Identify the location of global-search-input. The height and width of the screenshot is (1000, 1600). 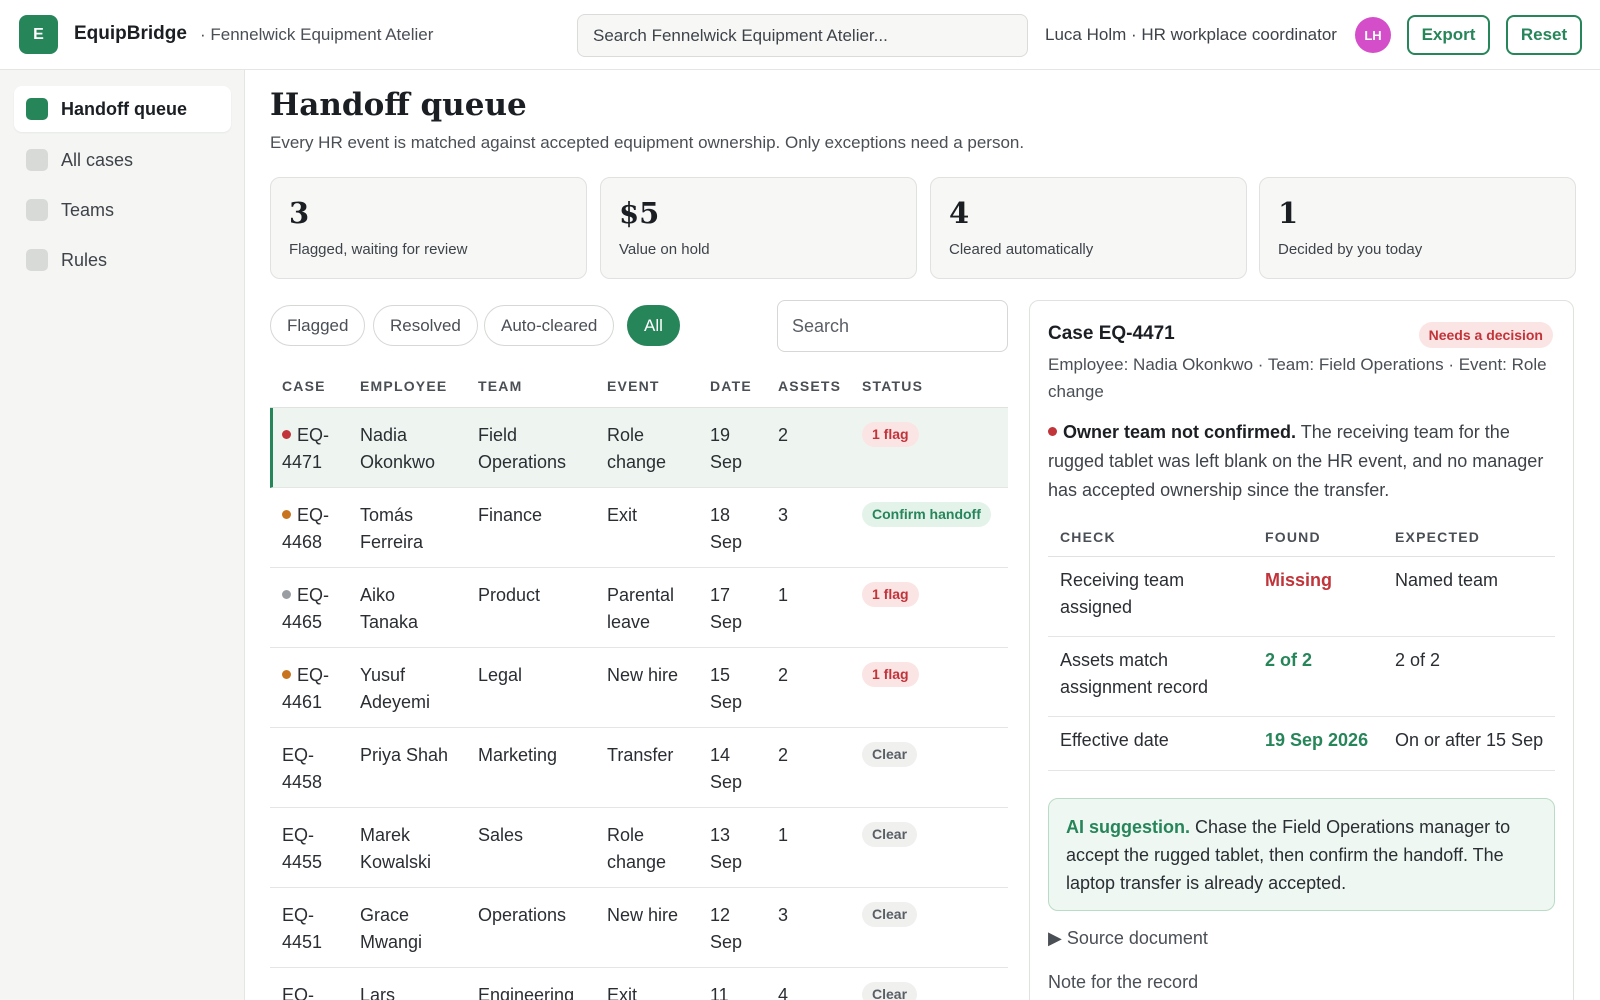
(802, 35).